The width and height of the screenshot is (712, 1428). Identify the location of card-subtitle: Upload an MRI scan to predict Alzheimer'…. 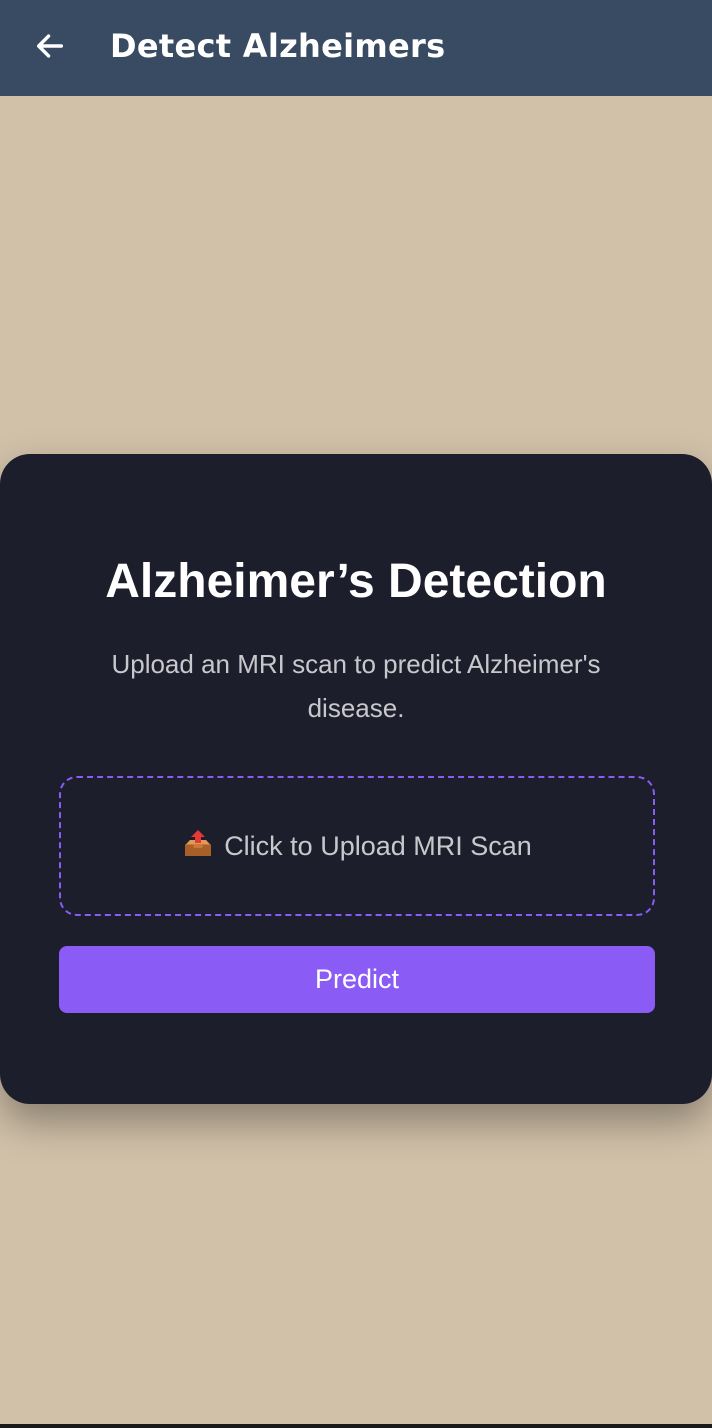
(356, 686).